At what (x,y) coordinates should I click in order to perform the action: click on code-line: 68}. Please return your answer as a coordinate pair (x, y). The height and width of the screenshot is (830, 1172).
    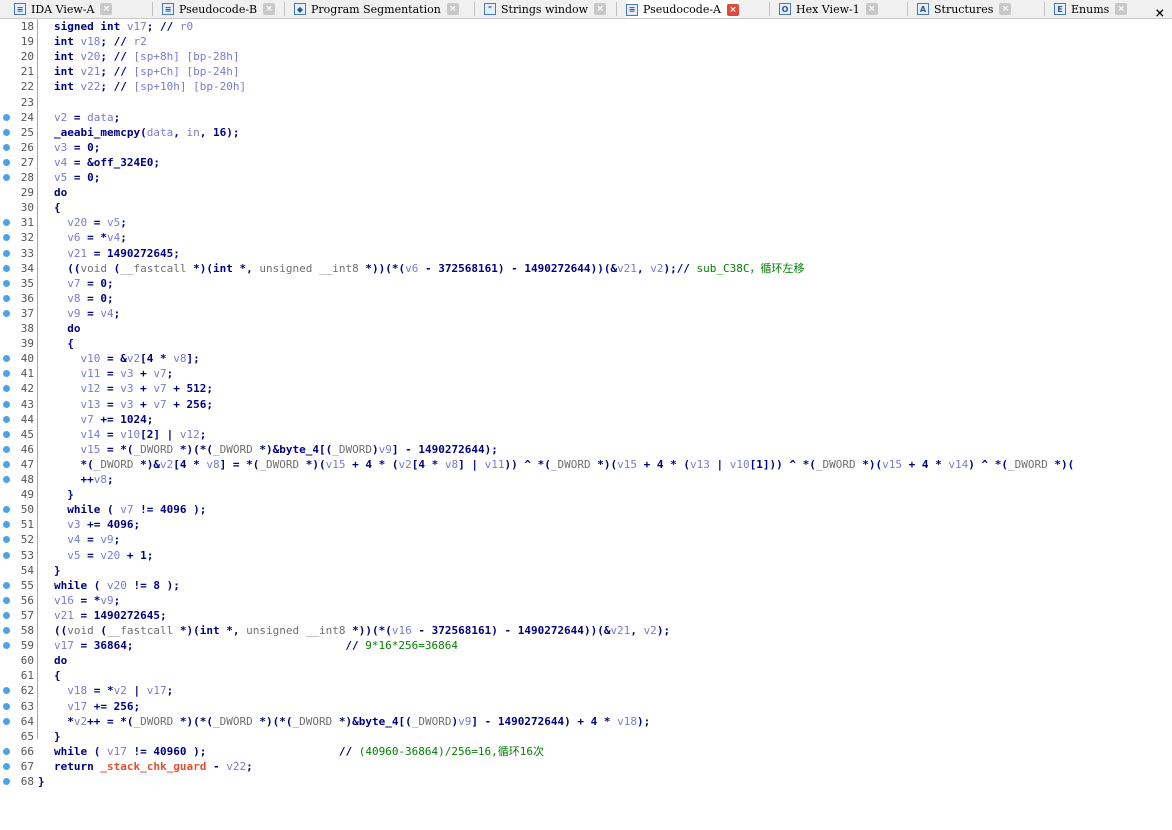
    Looking at the image, I should click on (586, 781).